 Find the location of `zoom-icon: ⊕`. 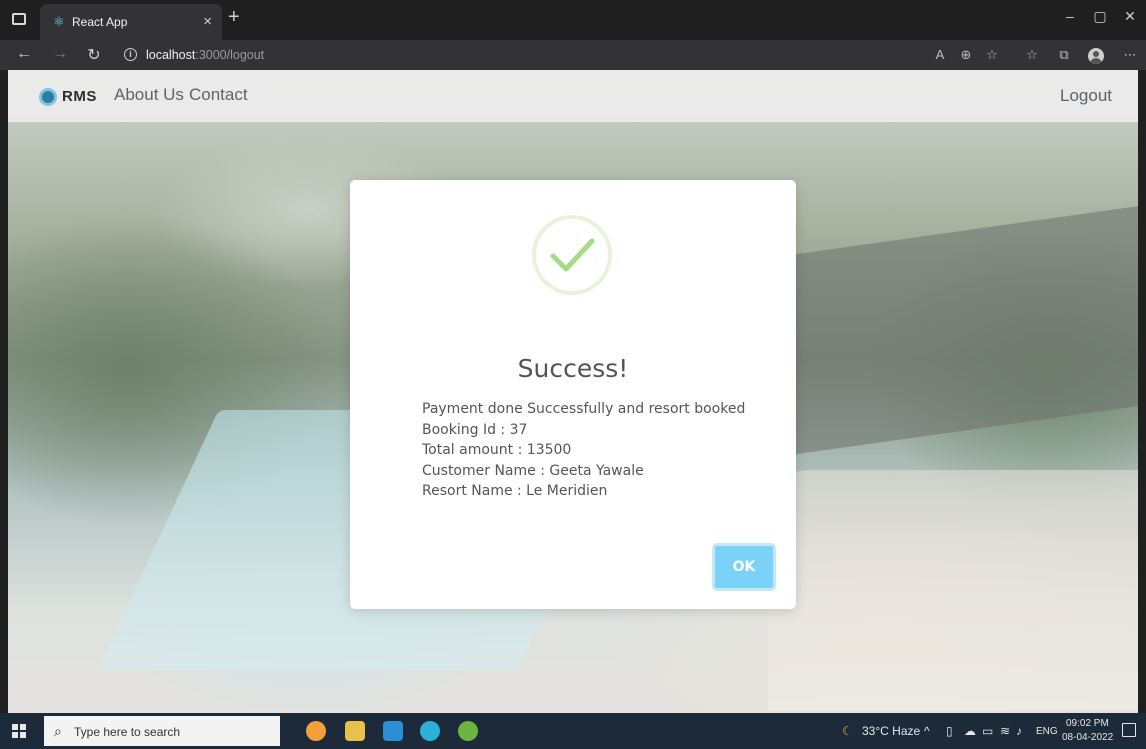

zoom-icon: ⊕ is located at coordinates (966, 55).